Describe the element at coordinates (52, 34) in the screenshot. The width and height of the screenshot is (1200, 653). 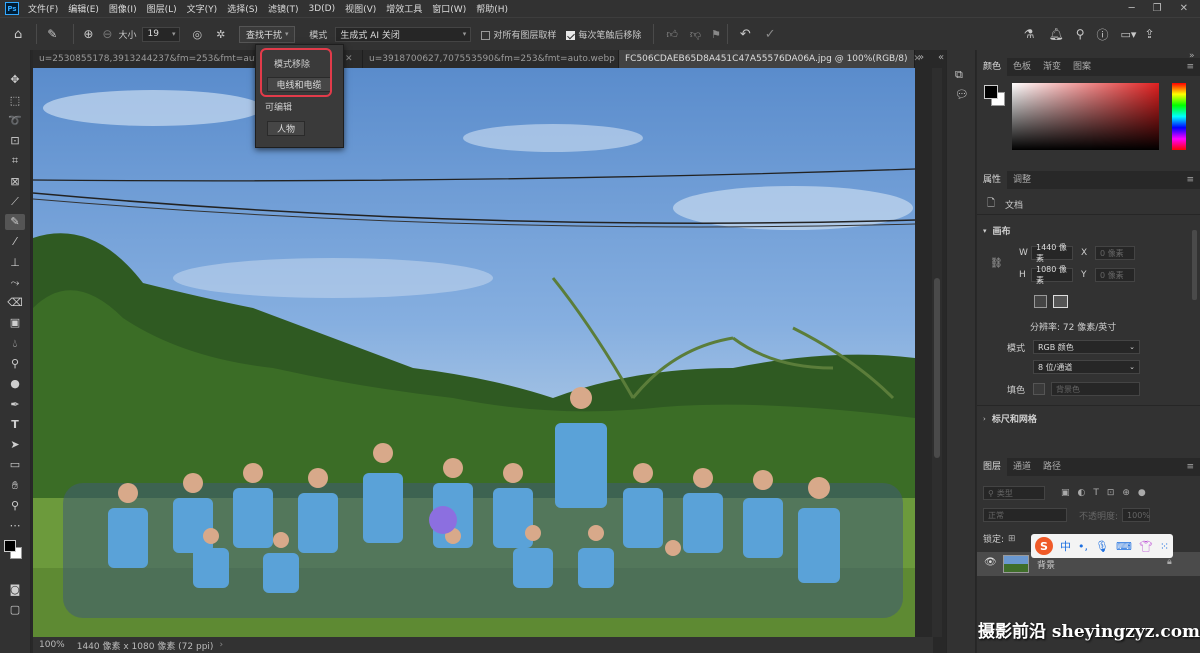
I see `remove-tool-icon: ✎` at that location.